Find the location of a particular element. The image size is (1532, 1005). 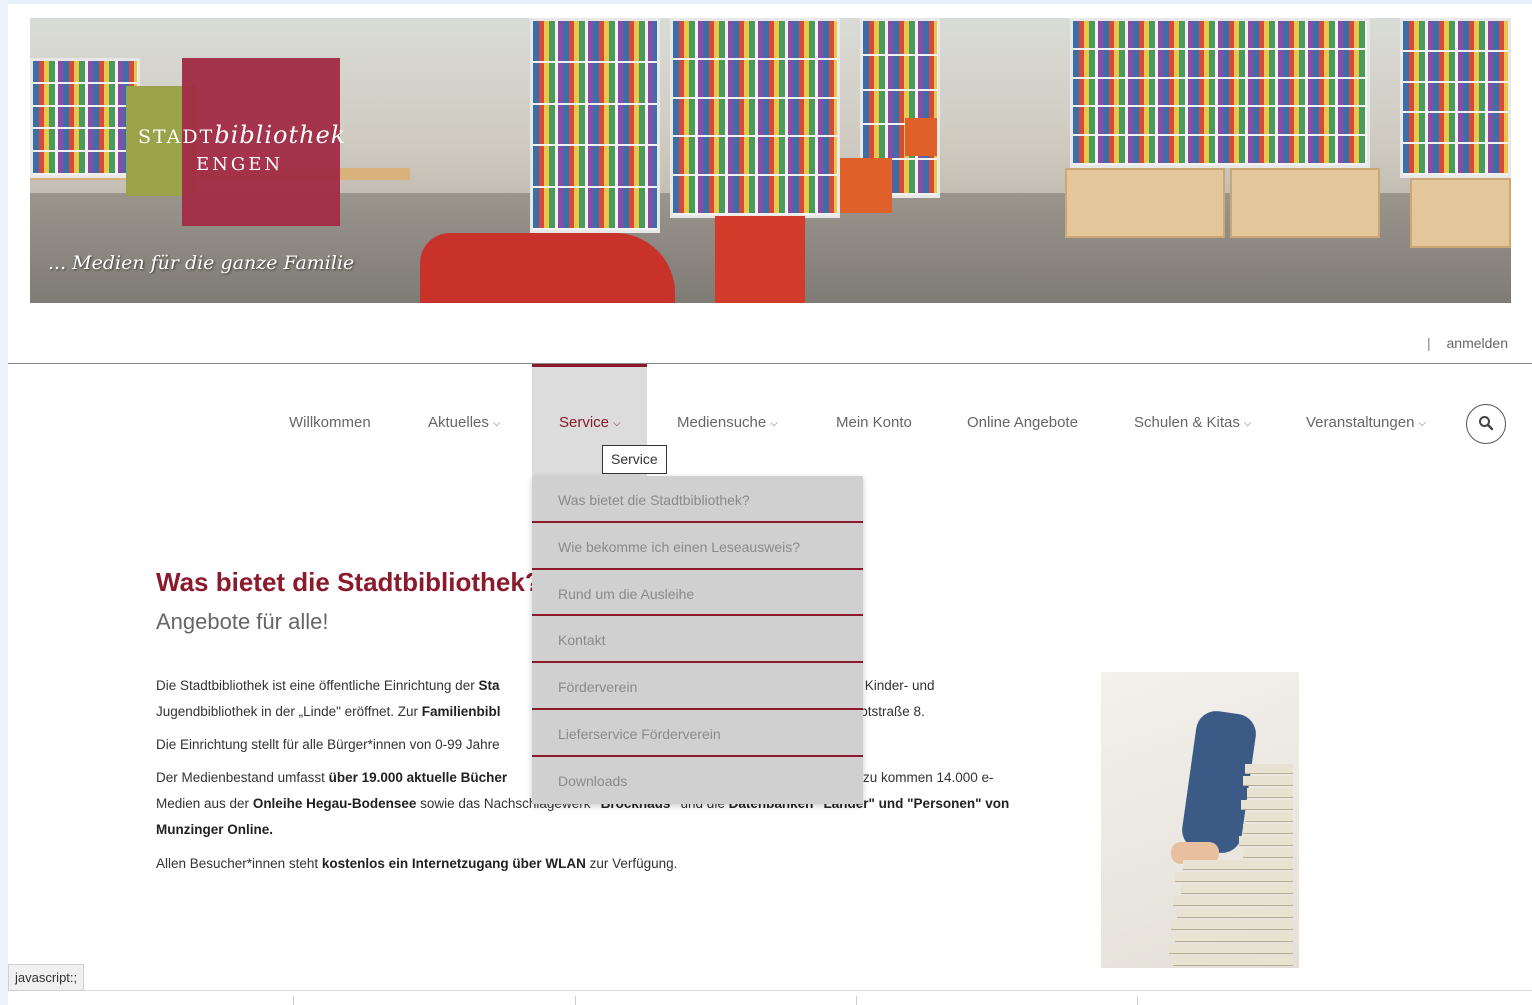

nav-item-service: Service ⌵ is located at coordinates (590, 422).